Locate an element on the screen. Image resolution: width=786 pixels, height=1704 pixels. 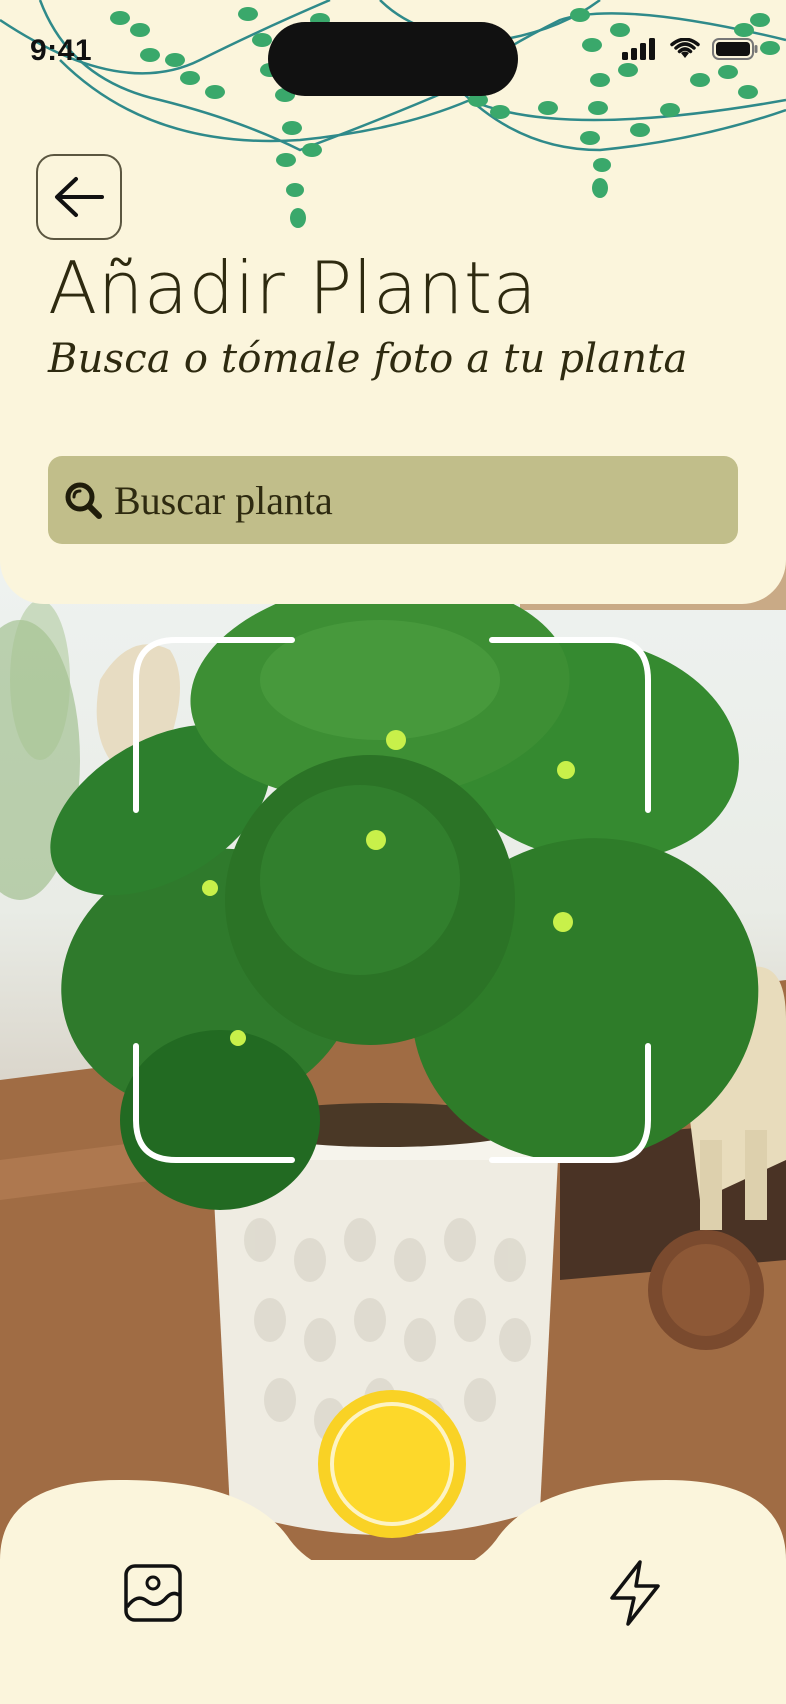
gallery-button is located at coordinates (153, 1593).